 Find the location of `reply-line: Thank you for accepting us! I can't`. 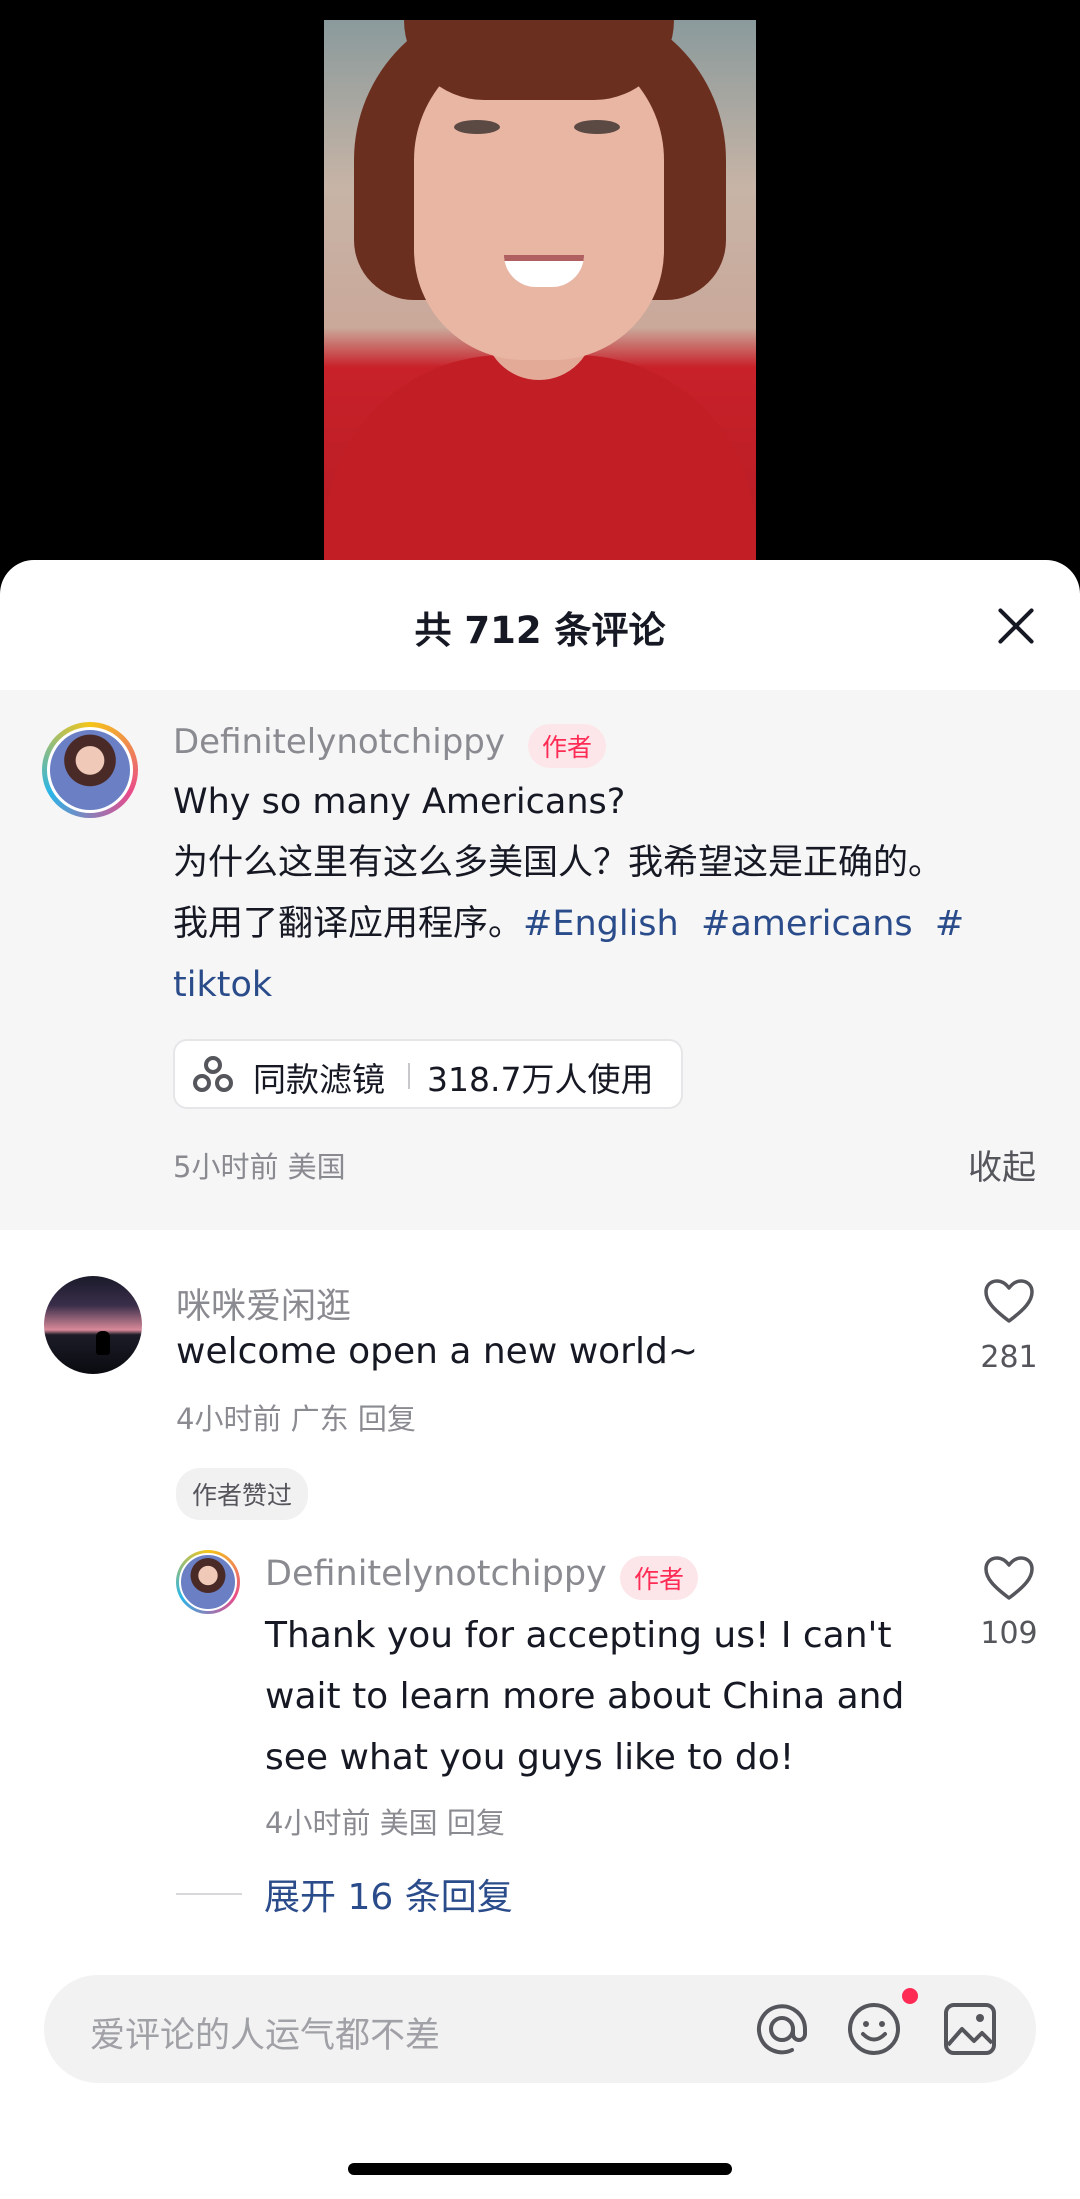

reply-line: Thank you for accepting us! I can't is located at coordinates (578, 1635).